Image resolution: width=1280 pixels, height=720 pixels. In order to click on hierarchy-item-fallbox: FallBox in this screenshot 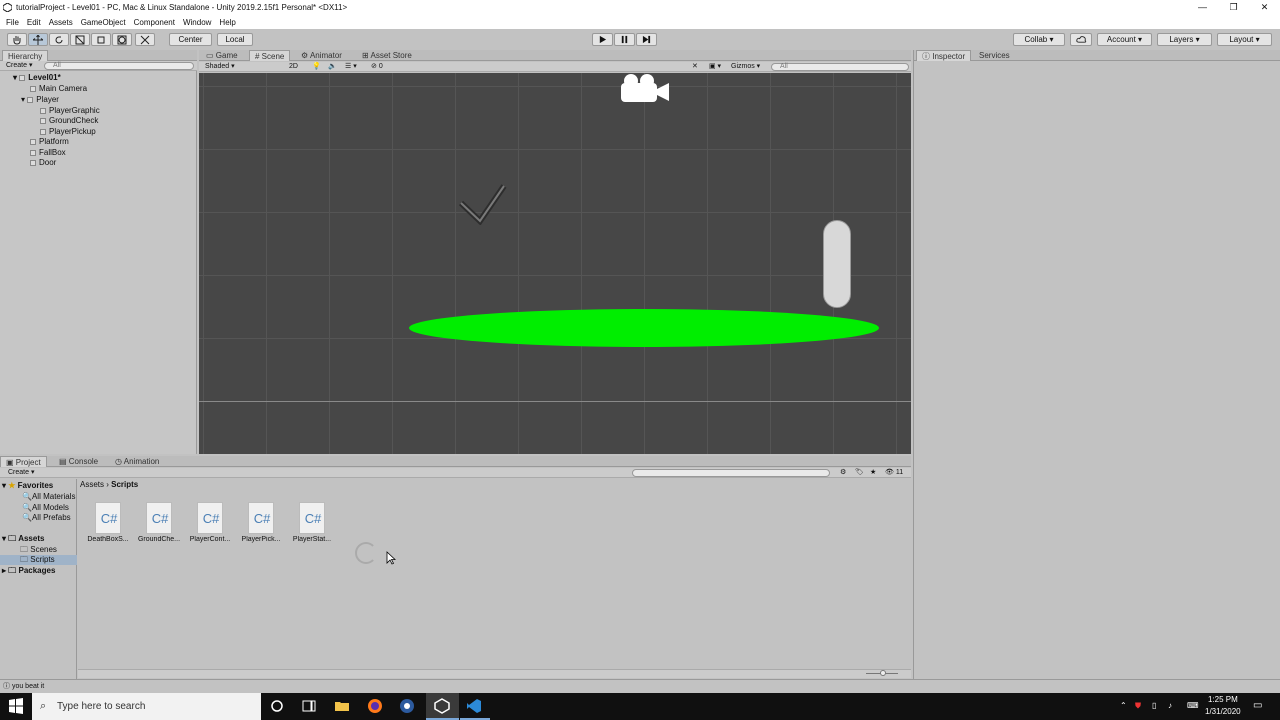, I will do `click(48, 153)`.